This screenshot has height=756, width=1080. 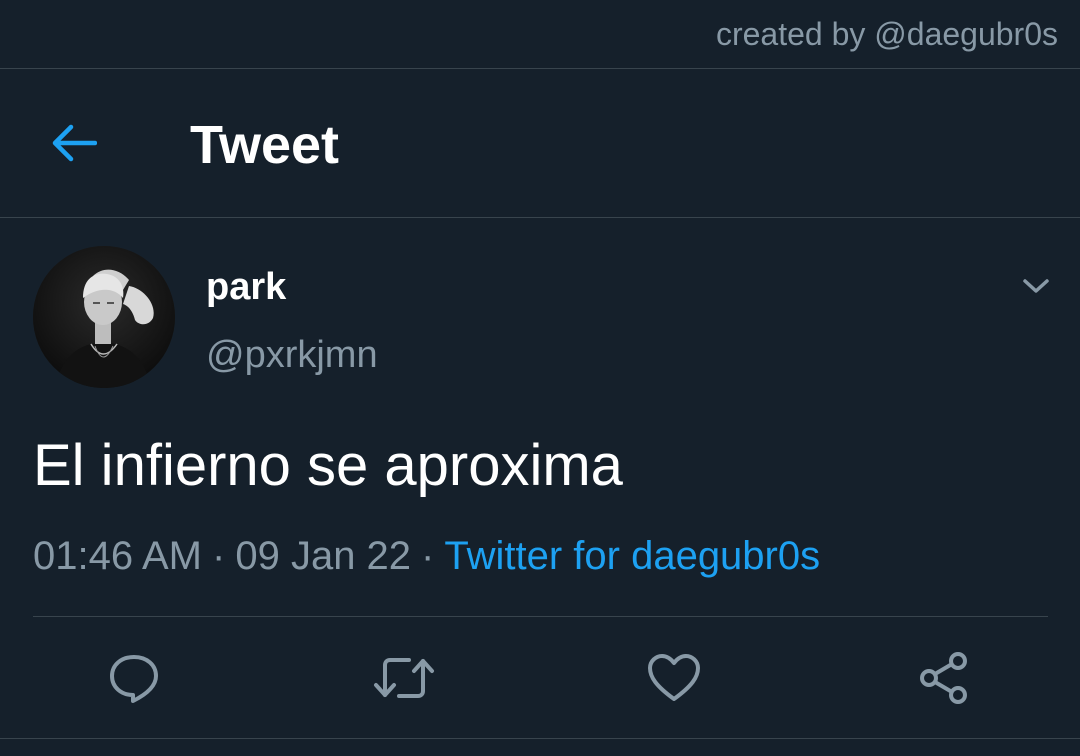 What do you see at coordinates (540, 738) in the screenshot?
I see `bottom-divider` at bounding box center [540, 738].